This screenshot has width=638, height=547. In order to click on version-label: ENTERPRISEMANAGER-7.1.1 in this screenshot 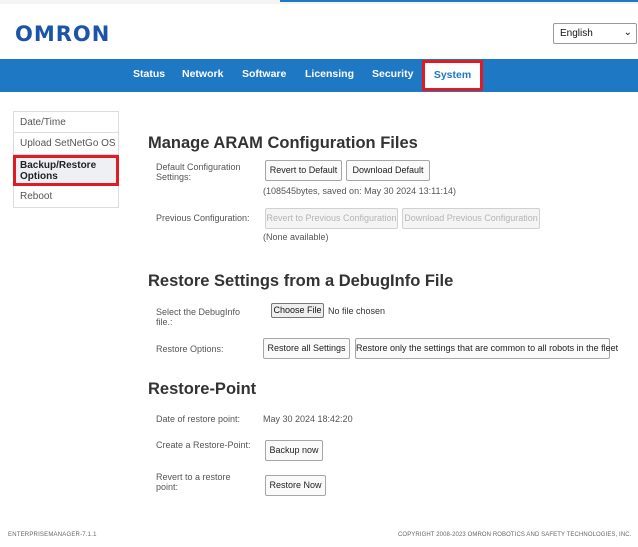, I will do `click(52, 535)`.